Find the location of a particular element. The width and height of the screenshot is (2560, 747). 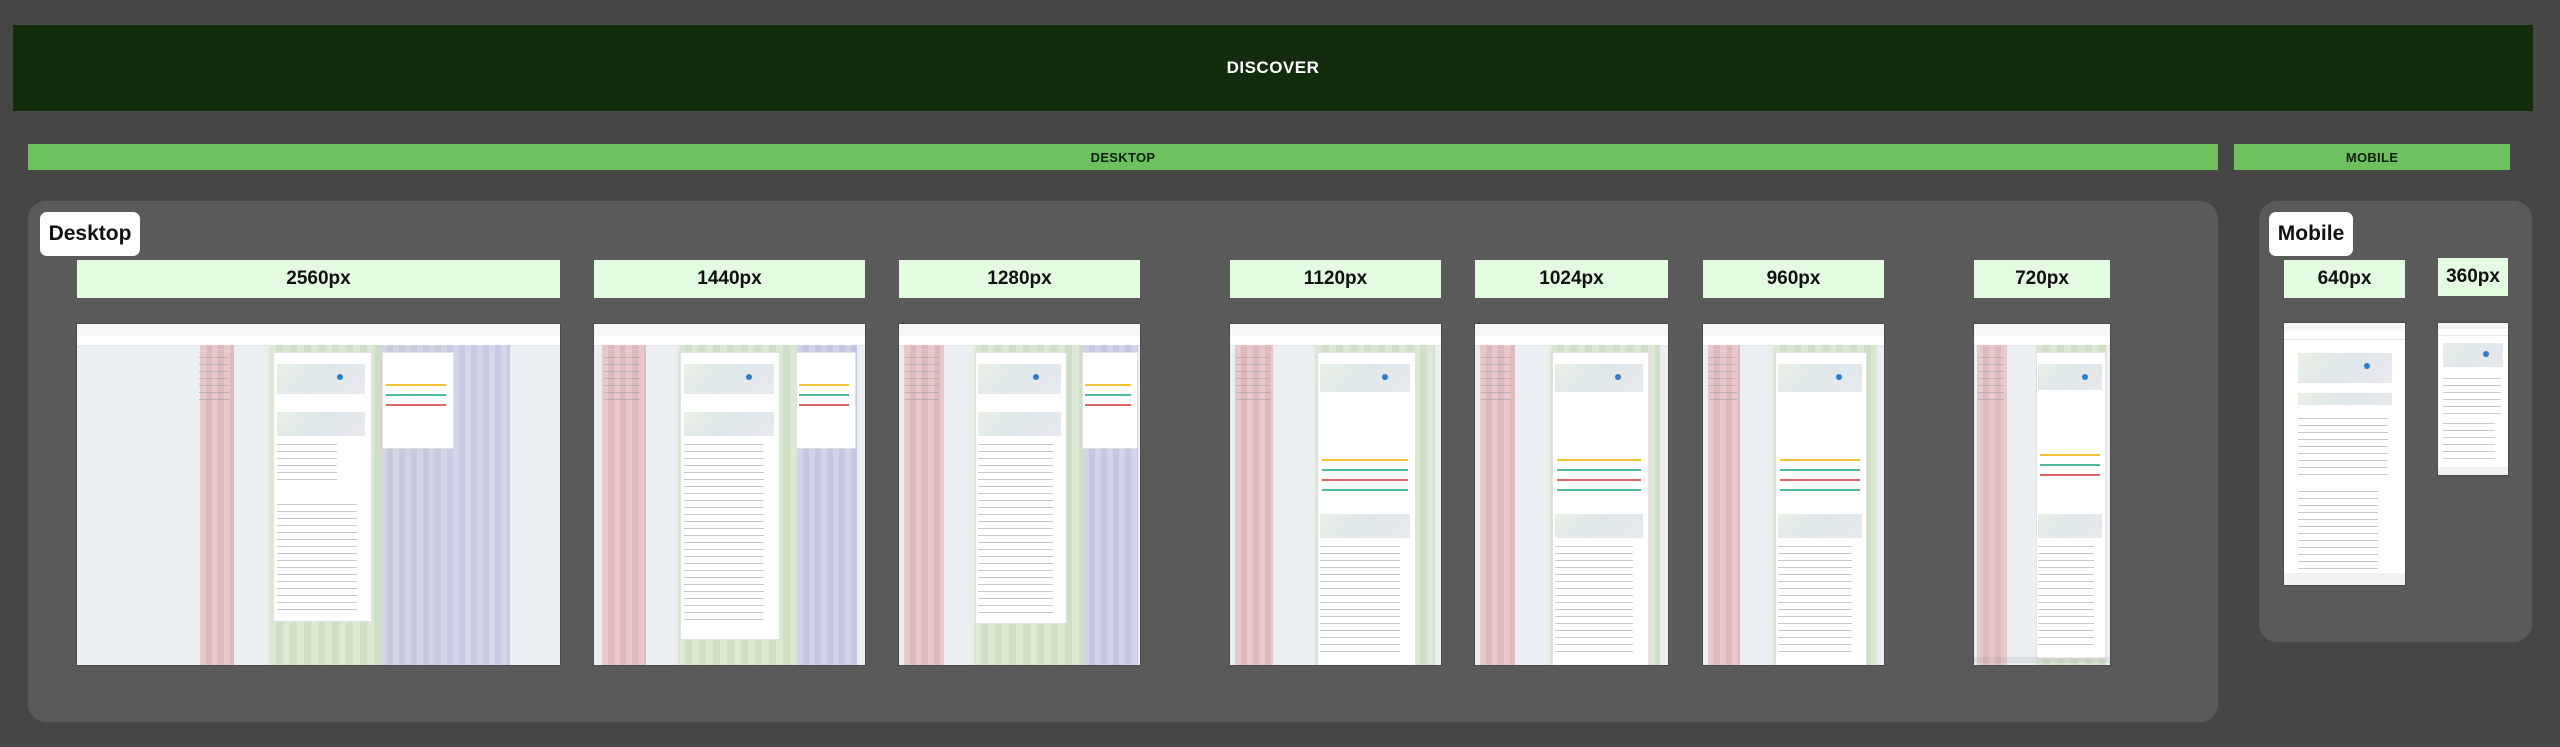

desktop-frame-label-text: Desktop is located at coordinates (90, 233).